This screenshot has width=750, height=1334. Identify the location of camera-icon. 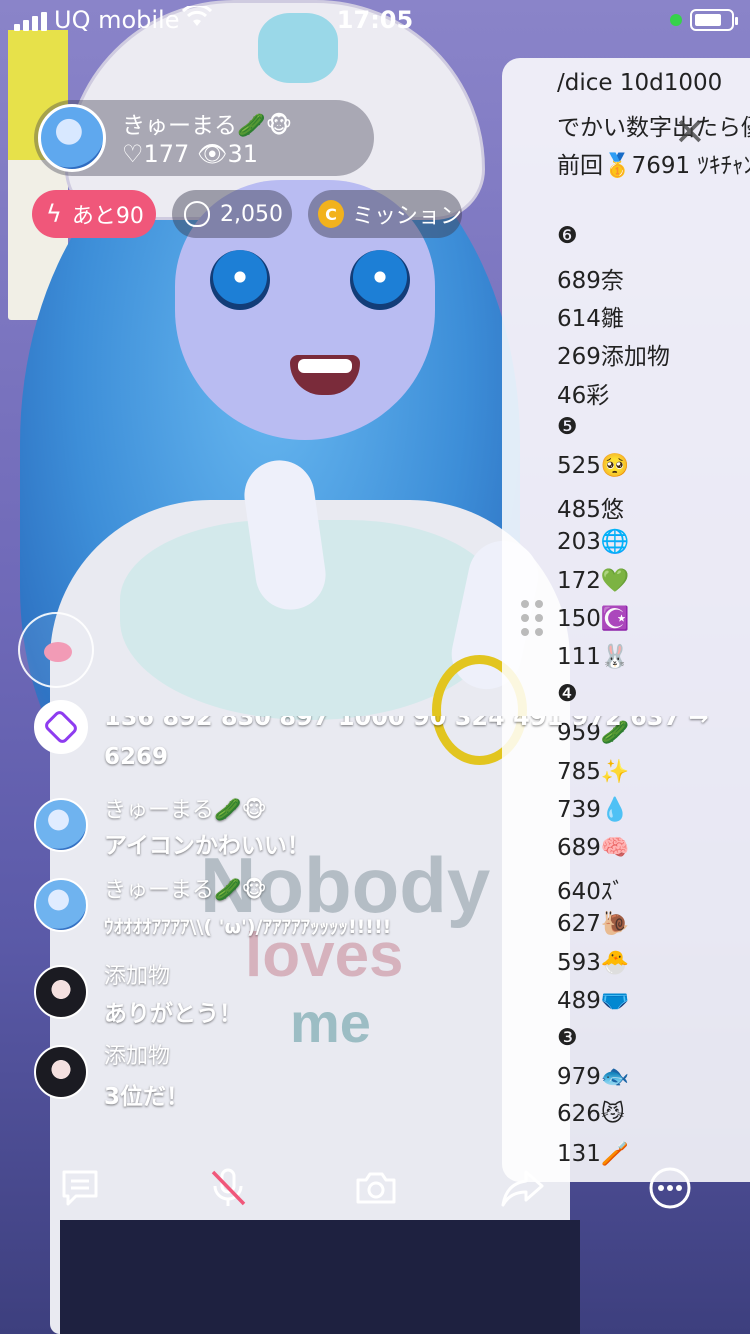
(376, 1188).